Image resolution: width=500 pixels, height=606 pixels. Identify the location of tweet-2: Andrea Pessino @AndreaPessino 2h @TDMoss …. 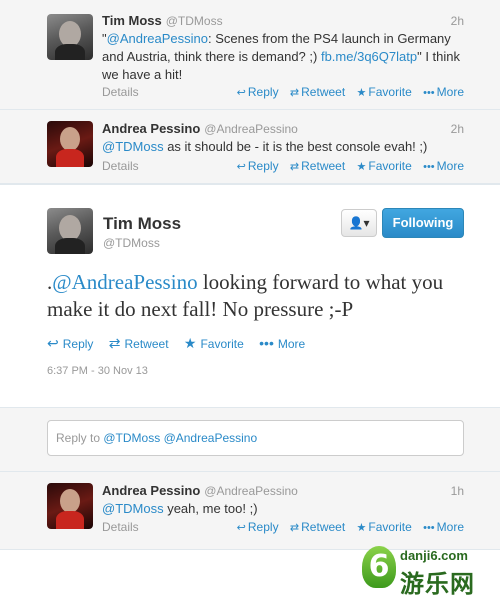
(250, 147).